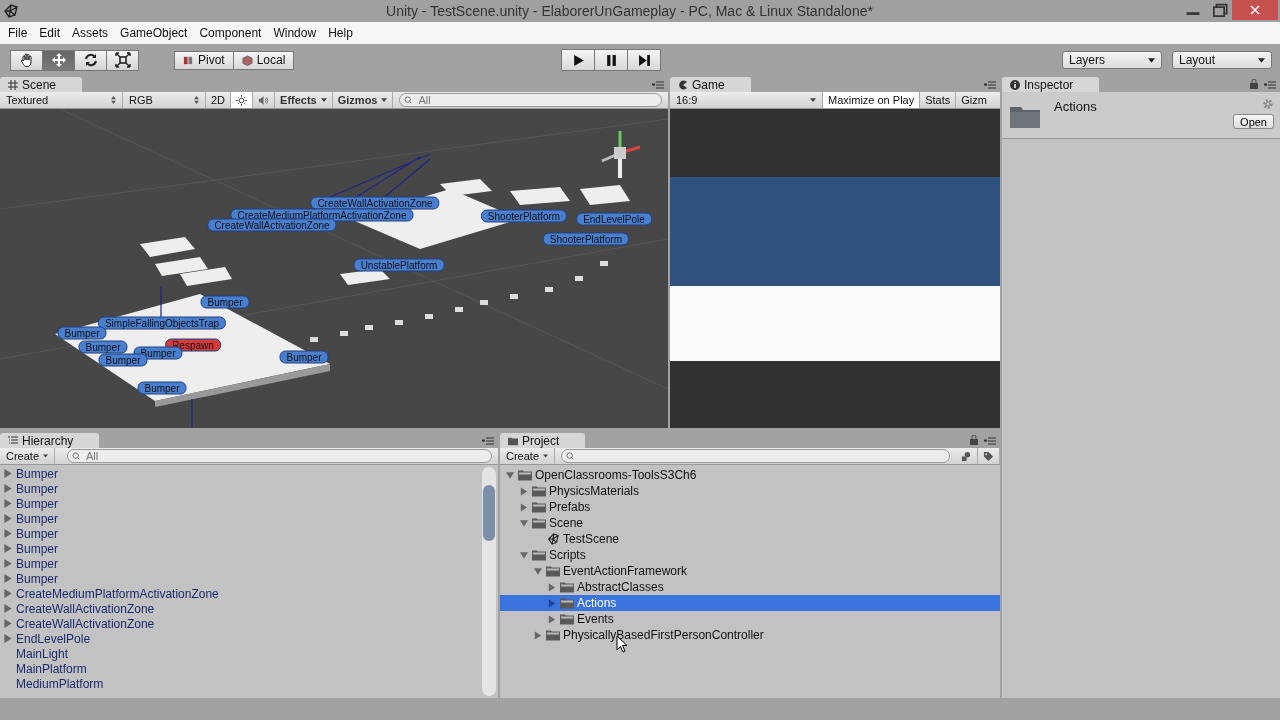 The image size is (1280, 720). What do you see at coordinates (263, 60) in the screenshot?
I see `local-button: Local` at bounding box center [263, 60].